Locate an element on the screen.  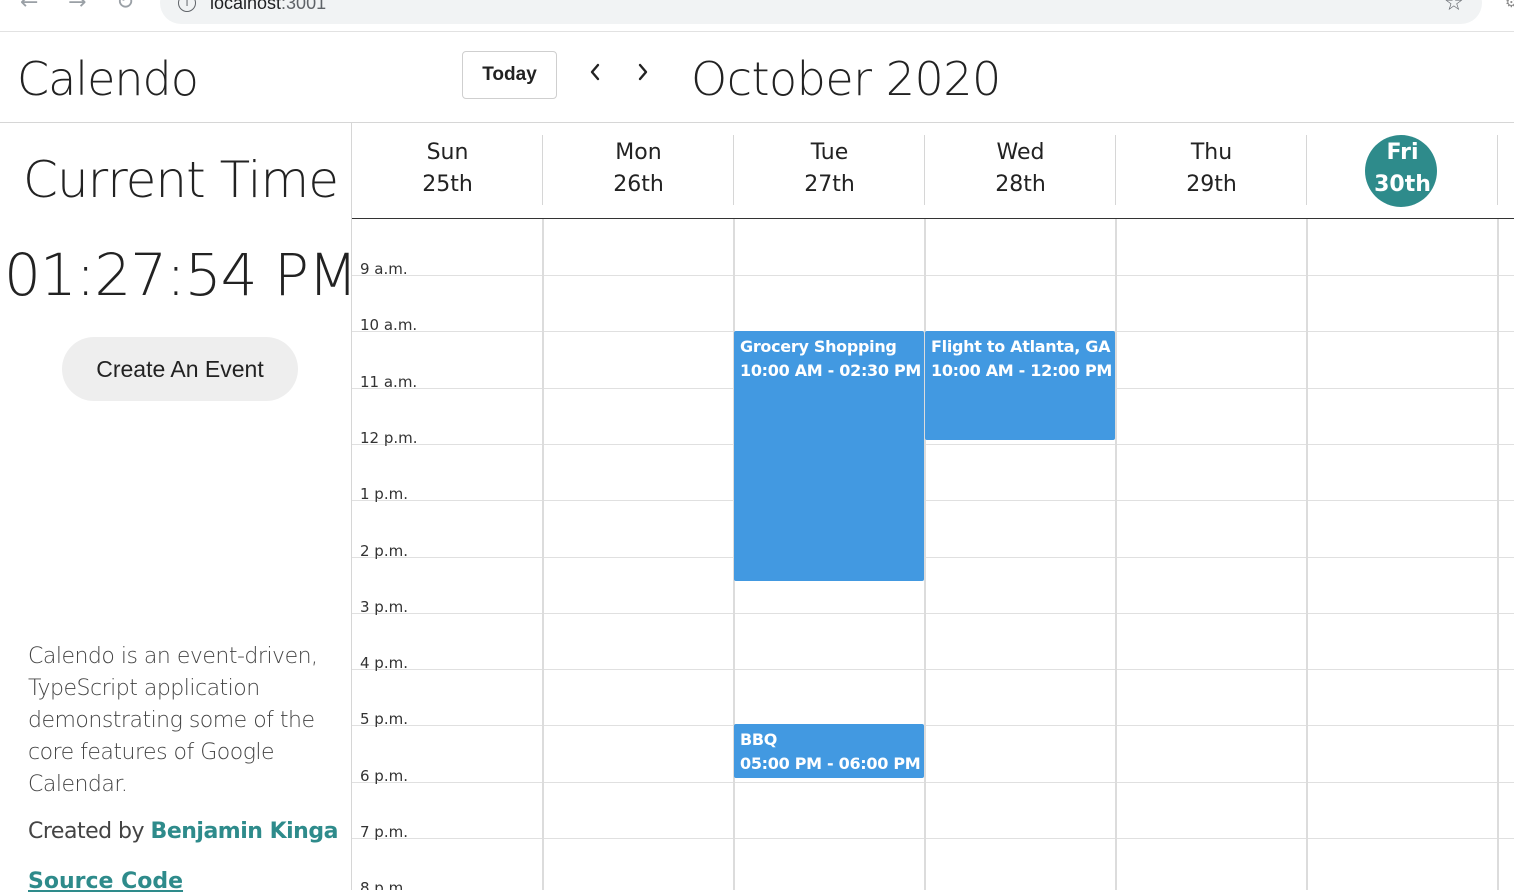
event-title: Flight to Atlanta, GA is located at coordinates (1021, 346).